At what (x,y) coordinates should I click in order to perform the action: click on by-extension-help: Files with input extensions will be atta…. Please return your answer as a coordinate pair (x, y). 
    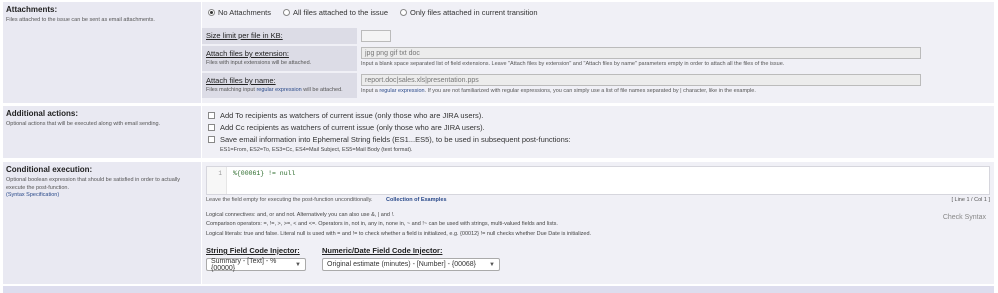
    Looking at the image, I should click on (259, 63).